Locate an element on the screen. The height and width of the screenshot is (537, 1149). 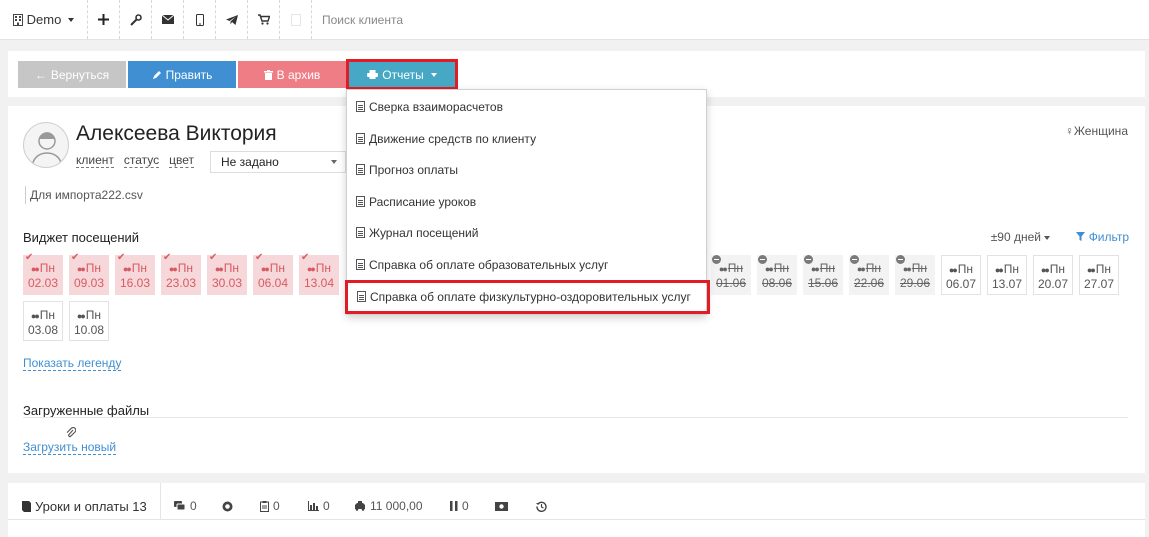
range-select: ±90 дней is located at coordinates (1020, 237).